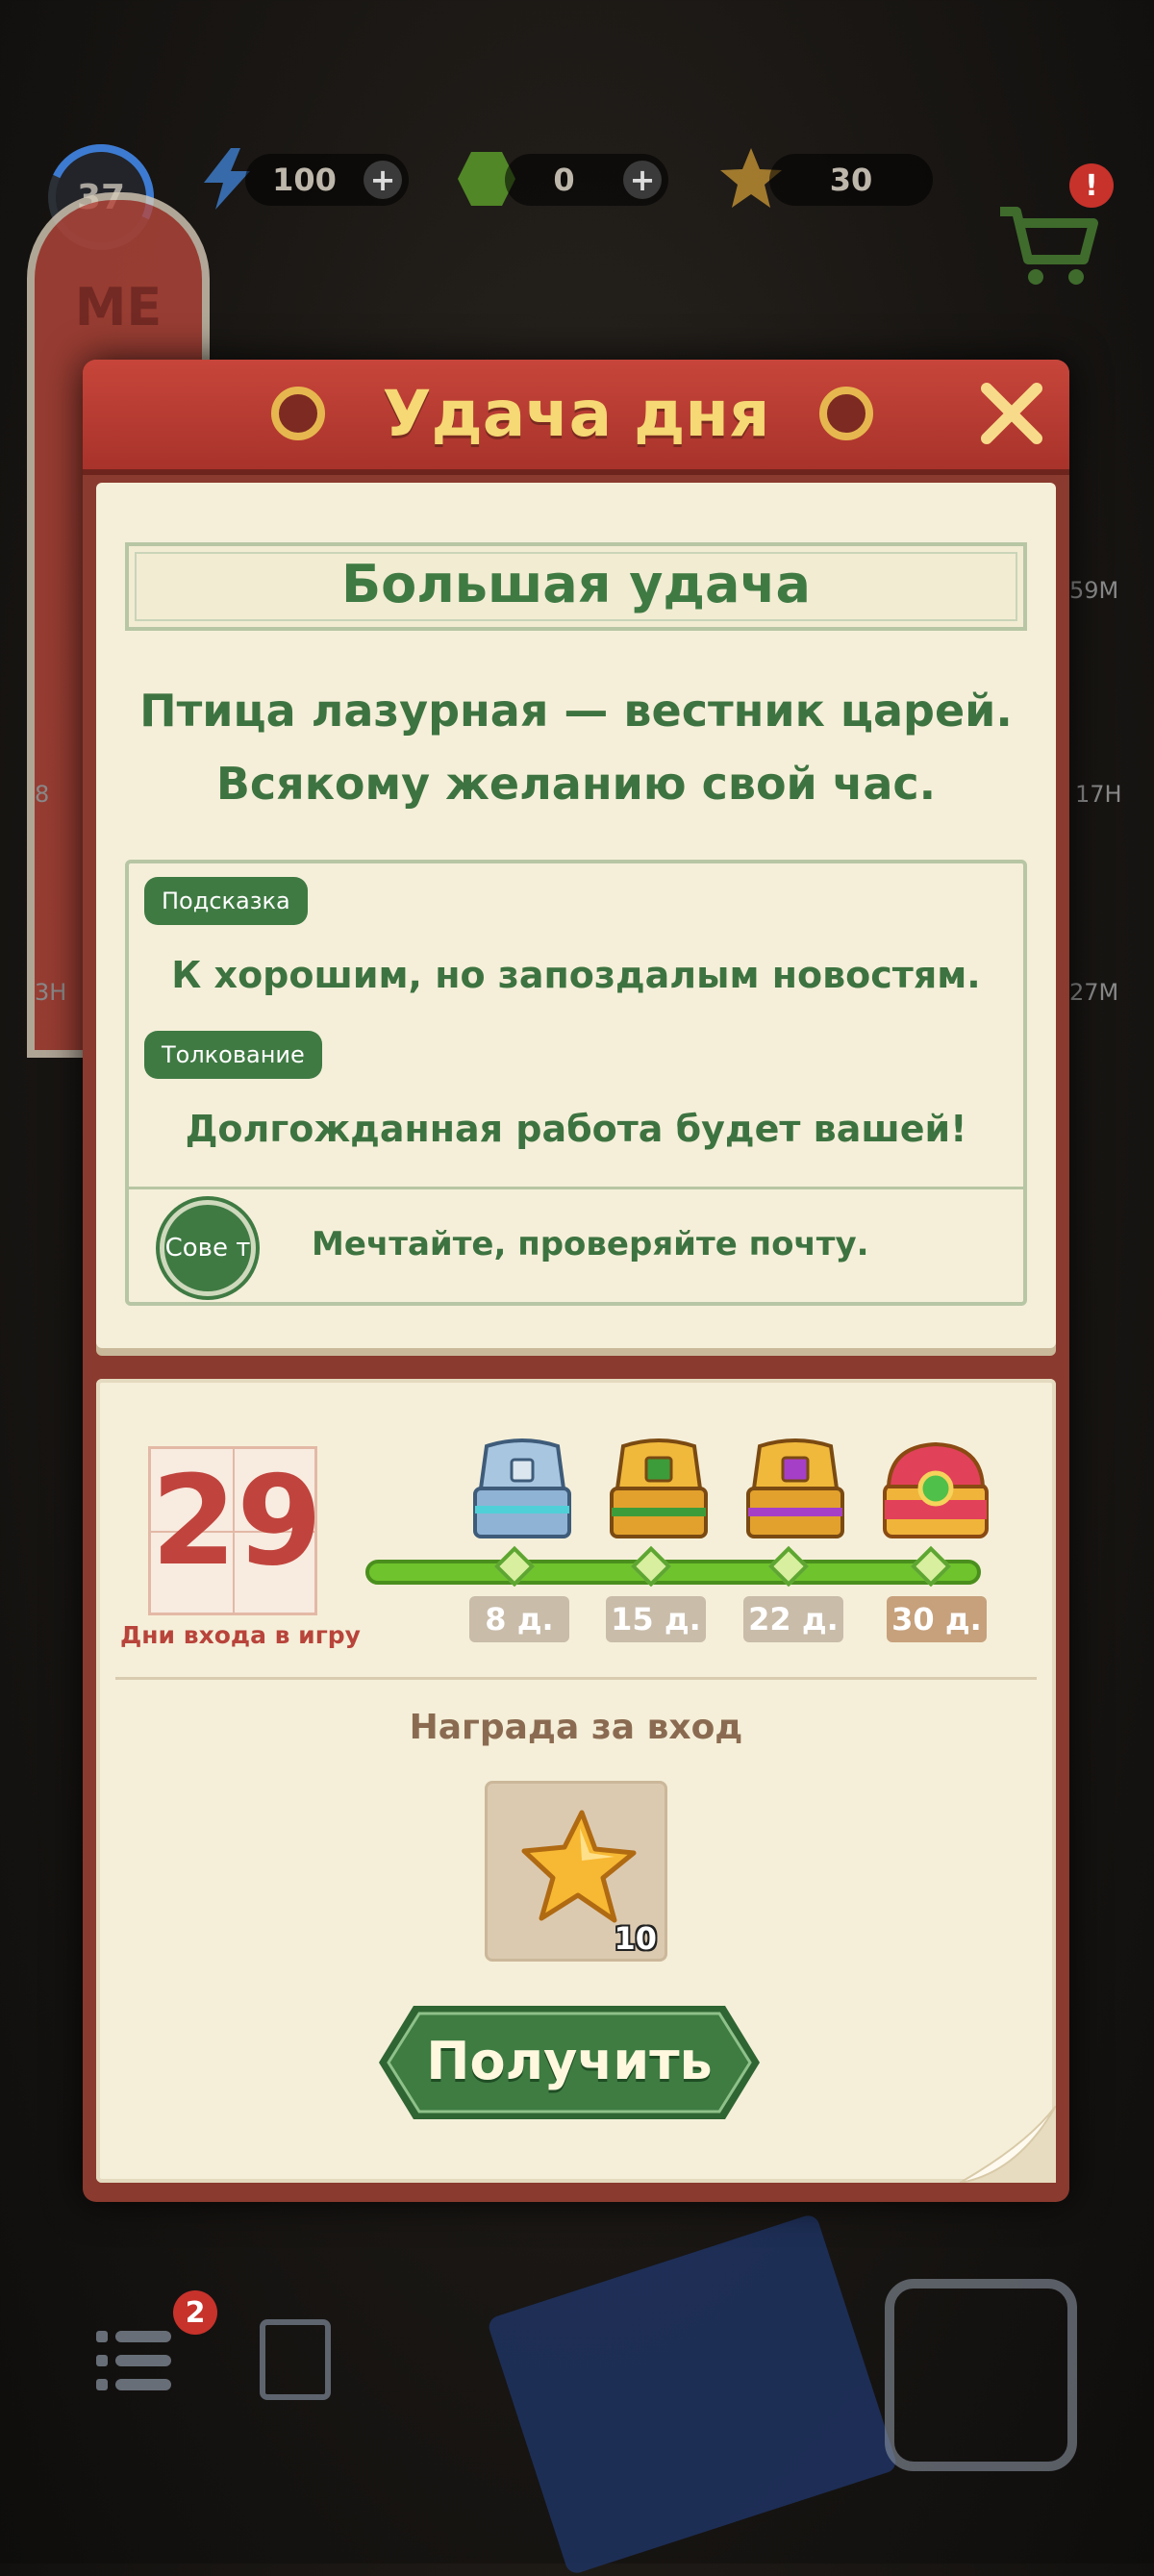 Image resolution: width=1154 pixels, height=2576 pixels. Describe the element at coordinates (237, 1521) in the screenshot. I see `login-days-value: 29` at that location.